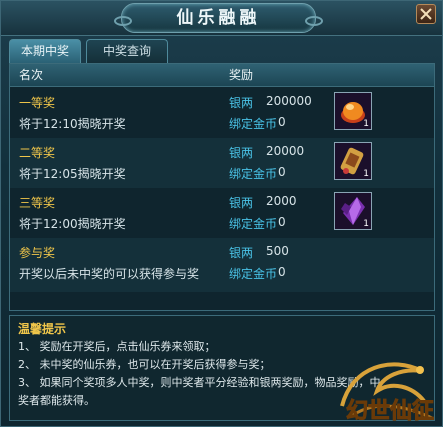 Image resolution: width=443 pixels, height=427 pixels. What do you see at coordinates (127, 51) in the screenshot?
I see `tab-winner-query: 中奖查询` at bounding box center [127, 51].